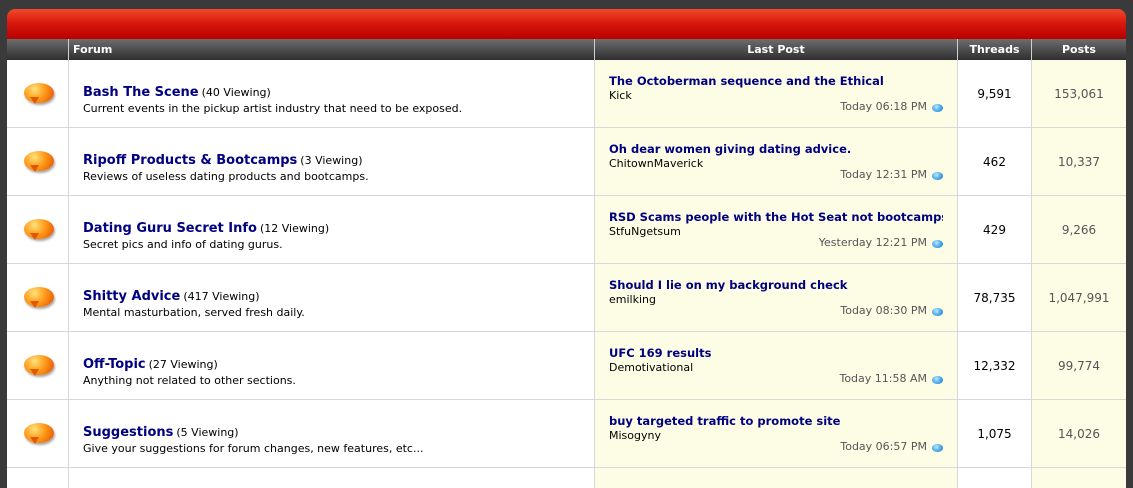  What do you see at coordinates (189, 380) in the screenshot?
I see `forum-description: Anything not related to other sections.` at bounding box center [189, 380].